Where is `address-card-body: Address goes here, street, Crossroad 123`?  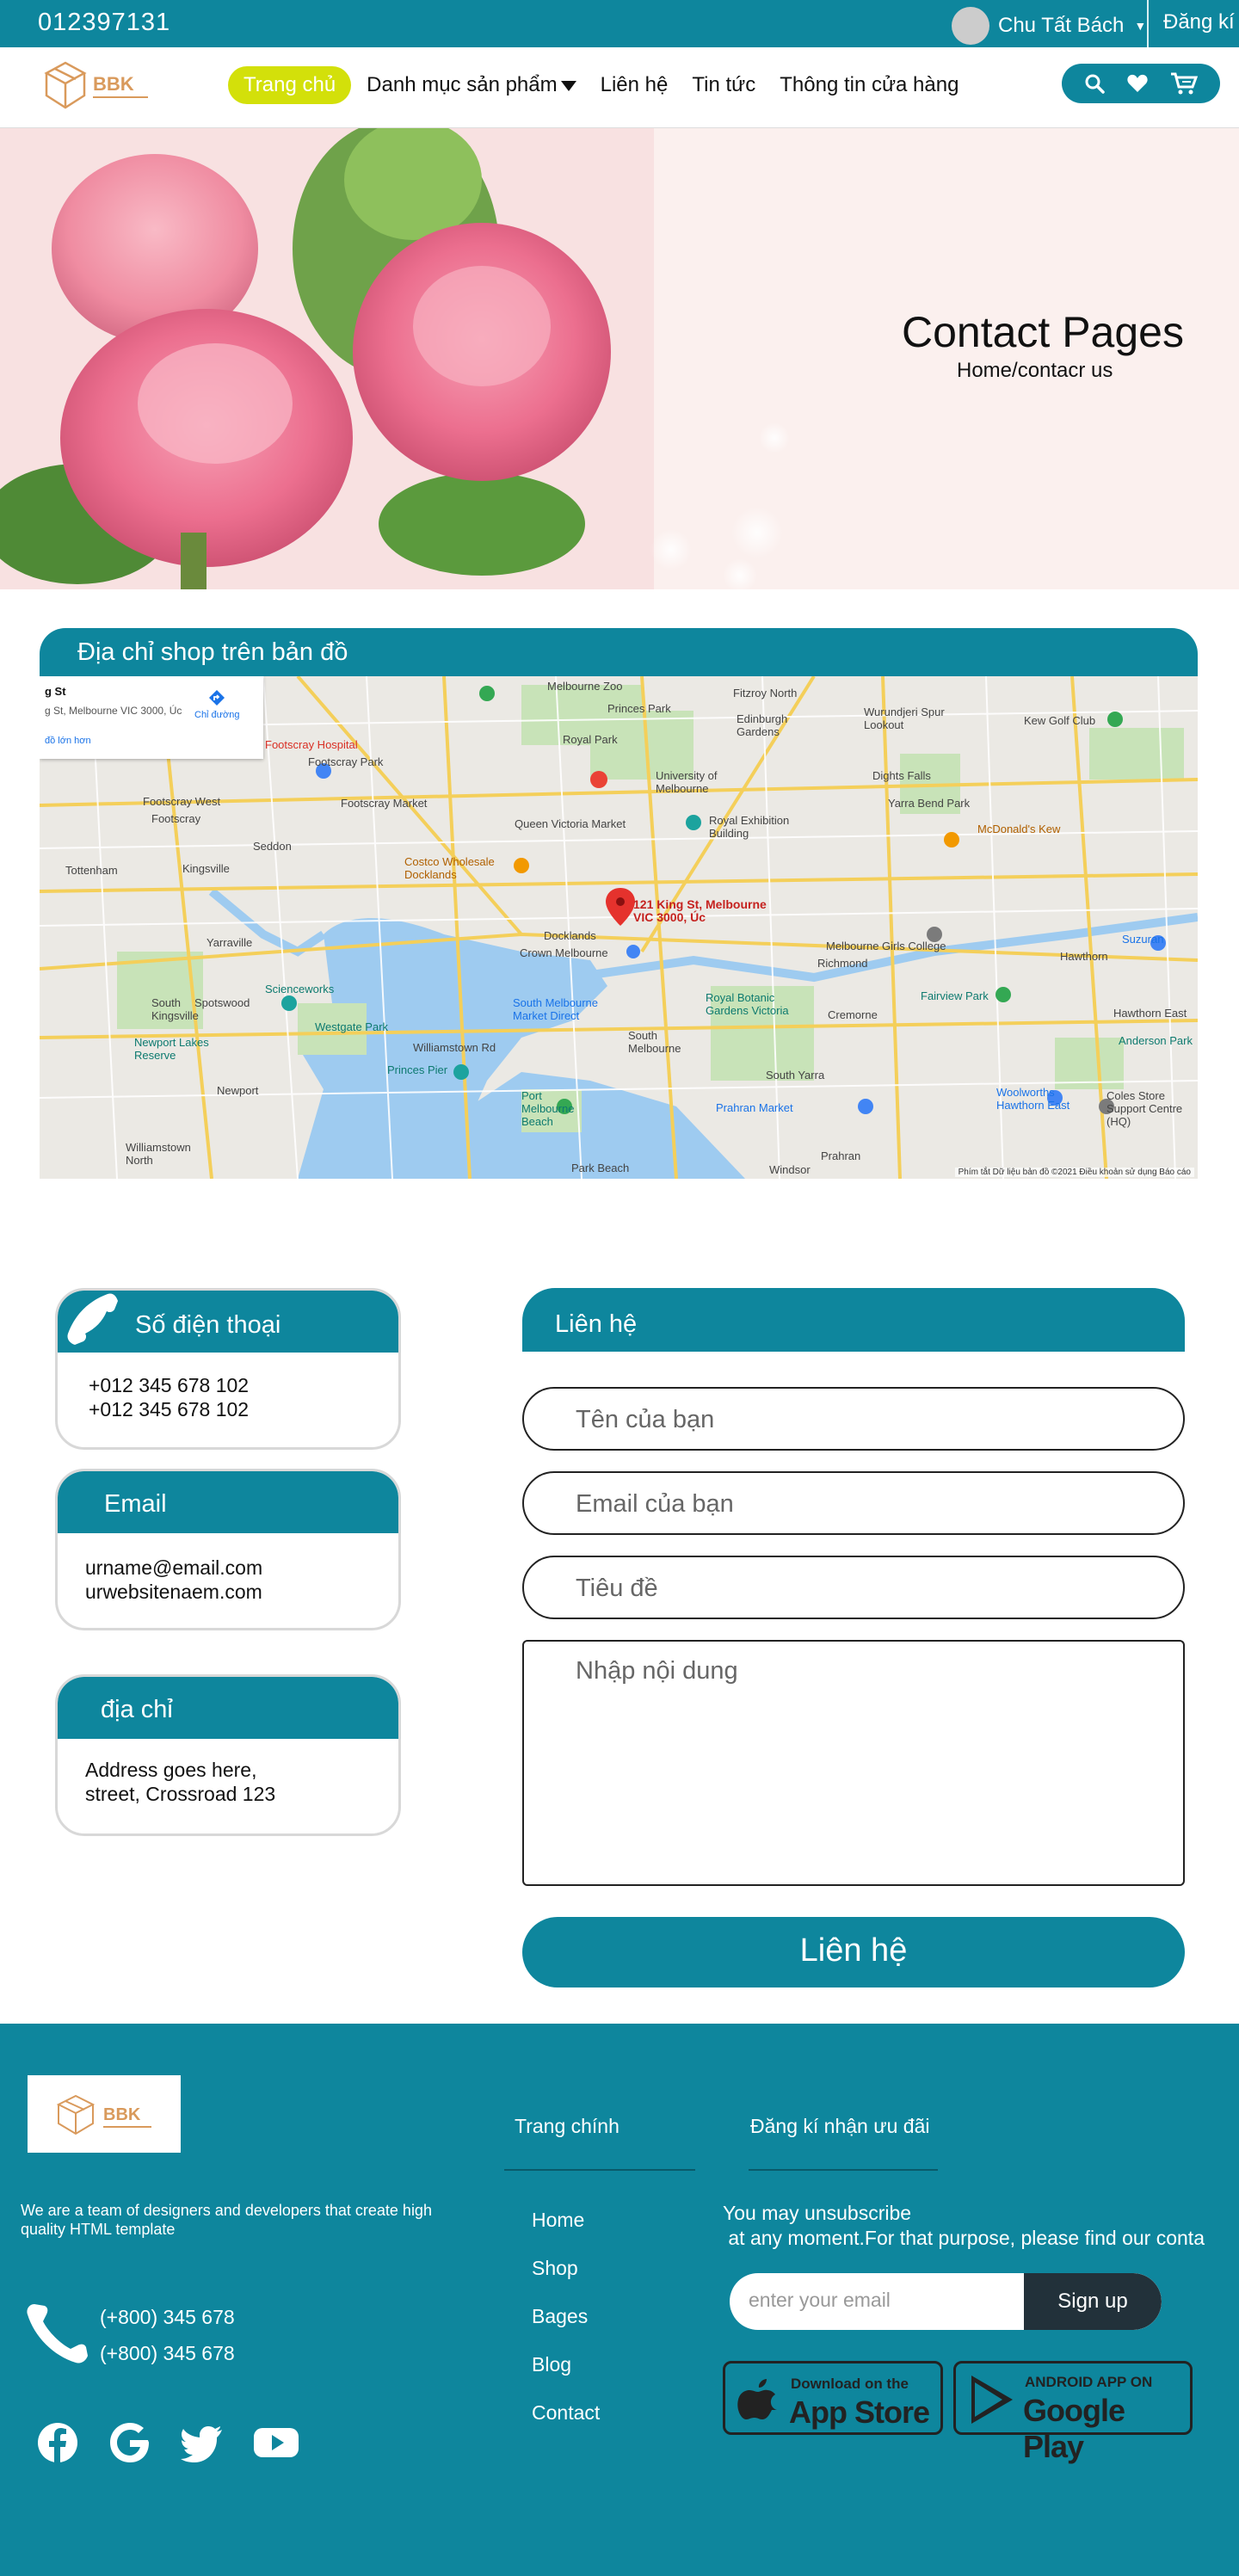
address-card-body: Address goes here, street, Crossroad 123 is located at coordinates (228, 1773).